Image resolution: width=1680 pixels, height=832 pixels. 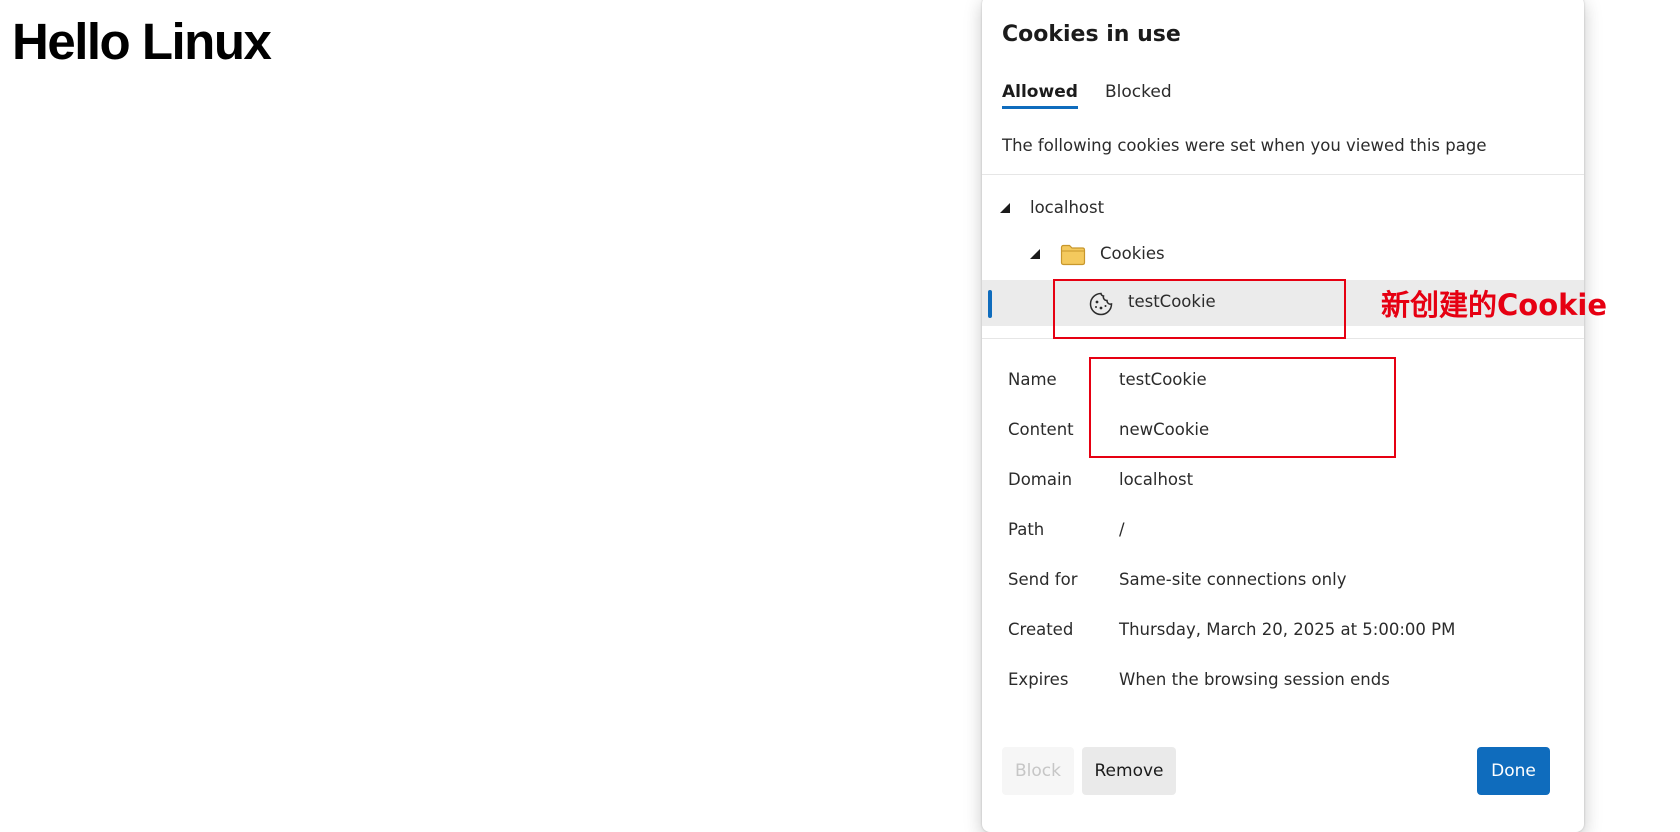 What do you see at coordinates (1041, 429) in the screenshot?
I see `detail-content-label: Content` at bounding box center [1041, 429].